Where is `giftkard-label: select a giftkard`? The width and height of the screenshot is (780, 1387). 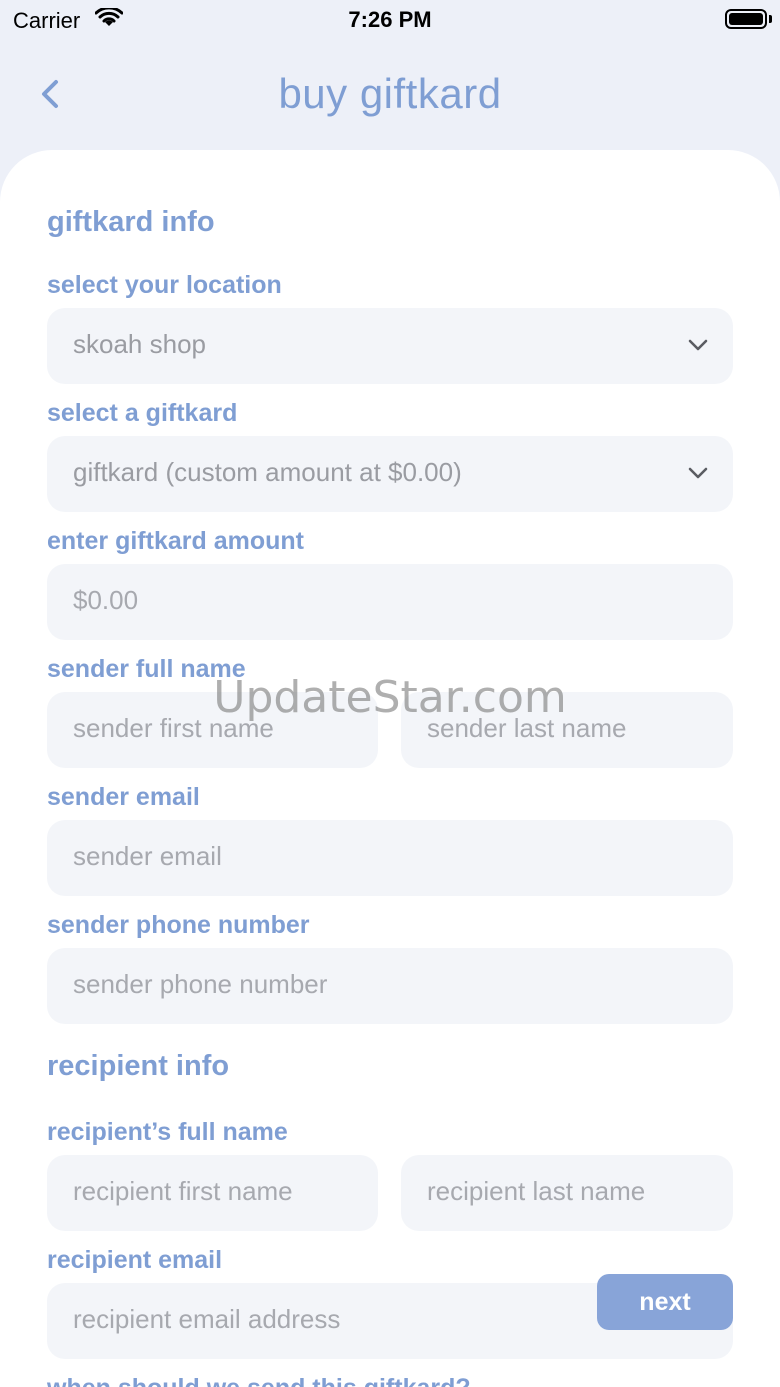
giftkard-label: select a giftkard is located at coordinates (142, 413).